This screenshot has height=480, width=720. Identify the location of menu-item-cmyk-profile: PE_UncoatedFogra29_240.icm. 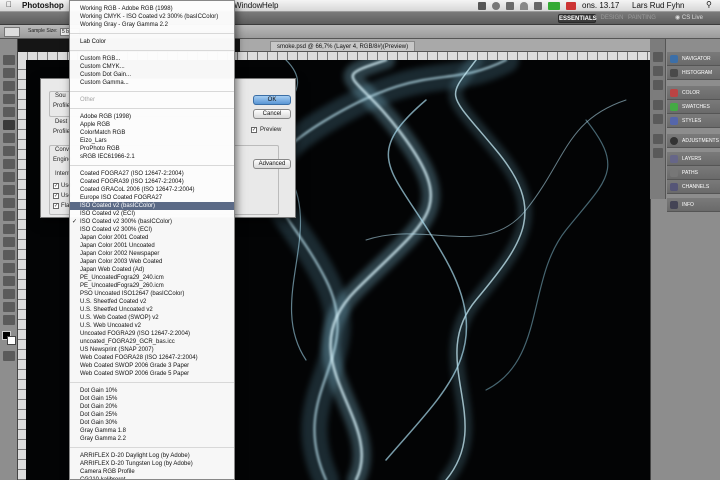
(152, 278).